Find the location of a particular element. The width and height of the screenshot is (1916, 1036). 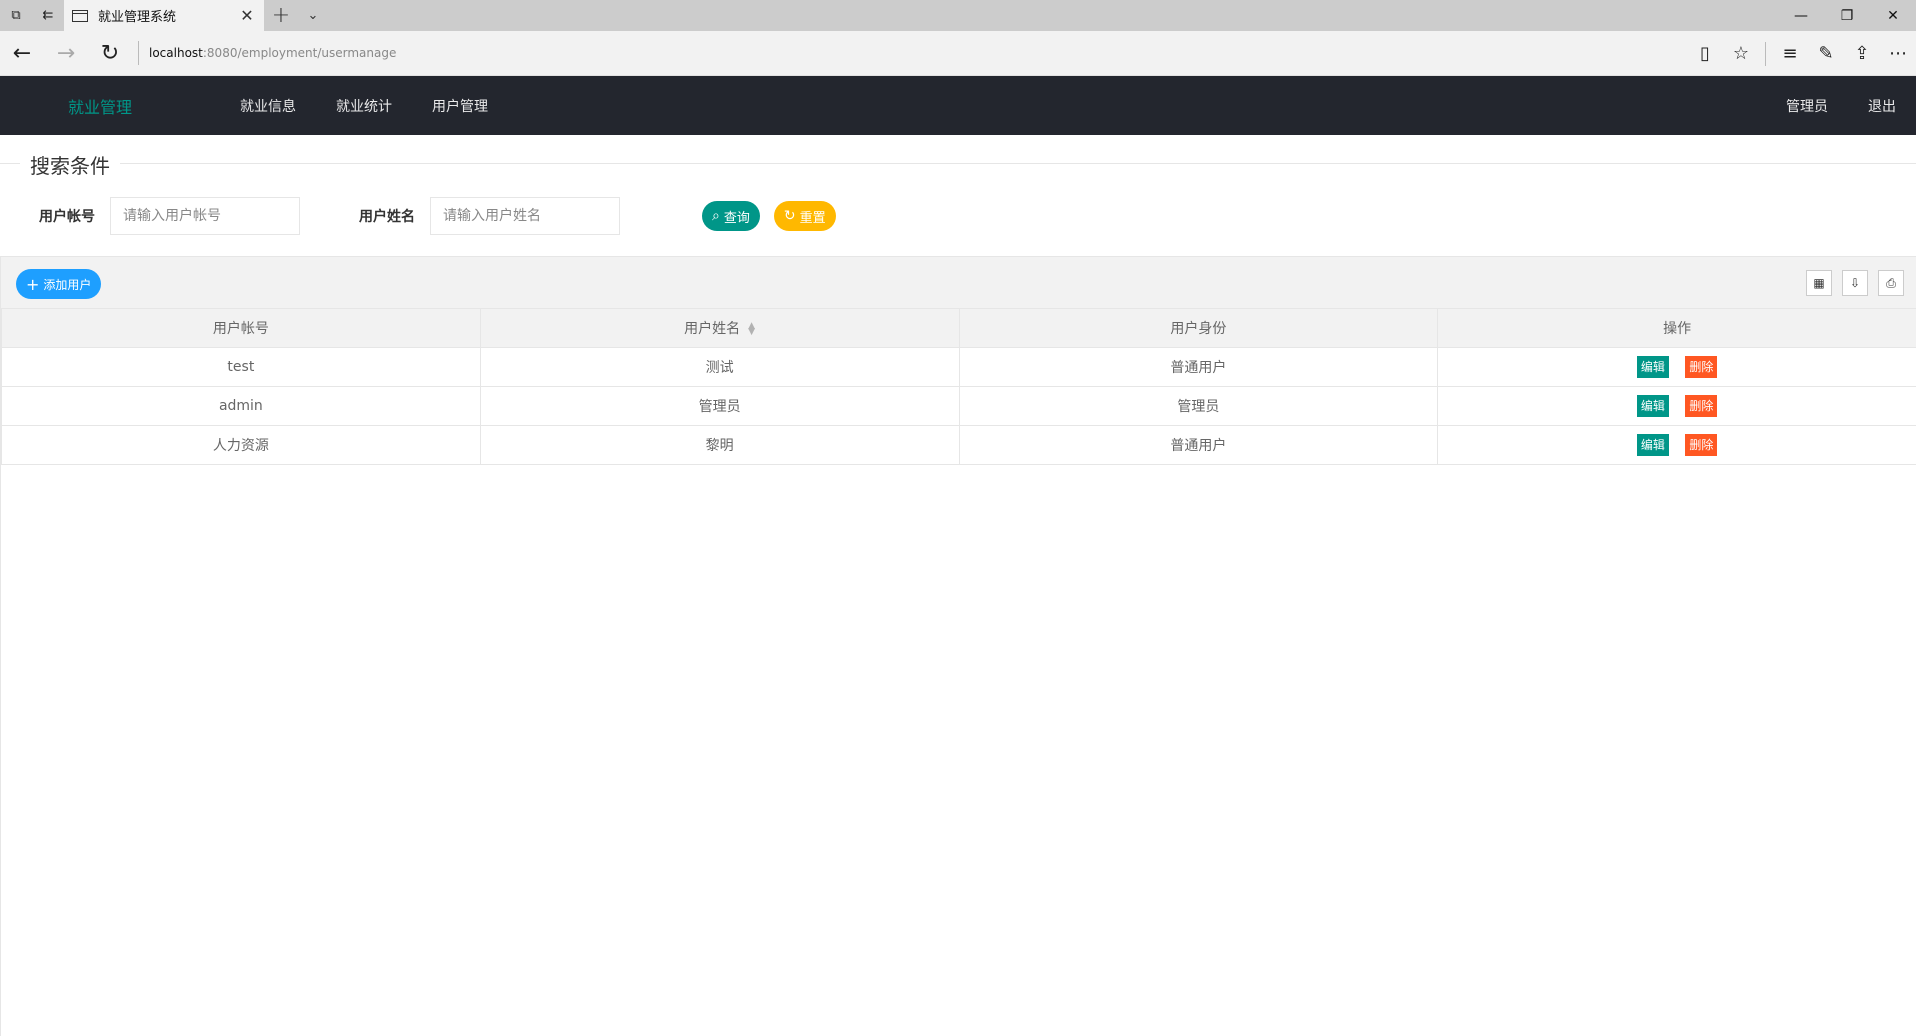

column-header-actions: 操作 is located at coordinates (1676, 328).